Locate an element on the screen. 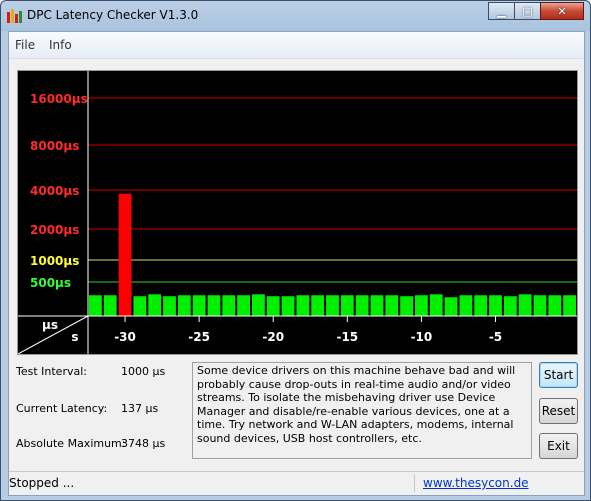 Image resolution: width=591 pixels, height=501 pixels. title-bar: DPC Latency Checker V1.3.0 ▁ □ ✕ is located at coordinates (295, 16).